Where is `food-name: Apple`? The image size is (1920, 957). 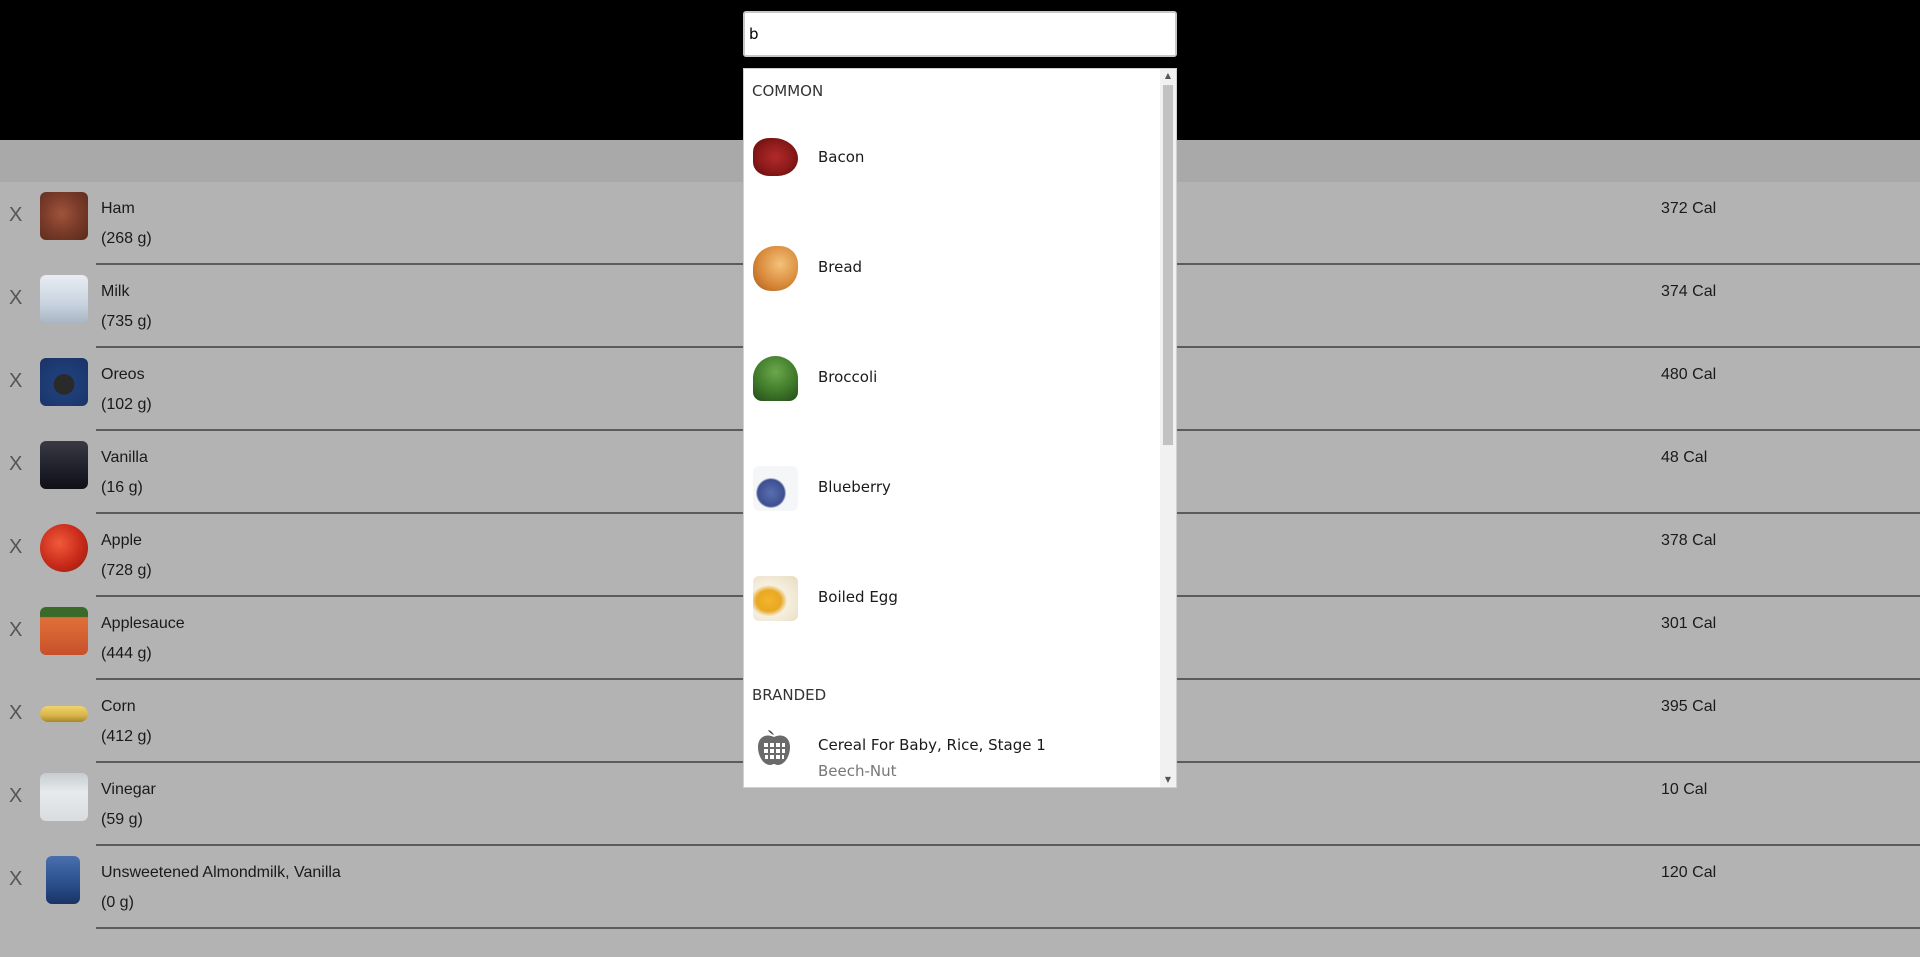
food-name: Apple is located at coordinates (121, 540).